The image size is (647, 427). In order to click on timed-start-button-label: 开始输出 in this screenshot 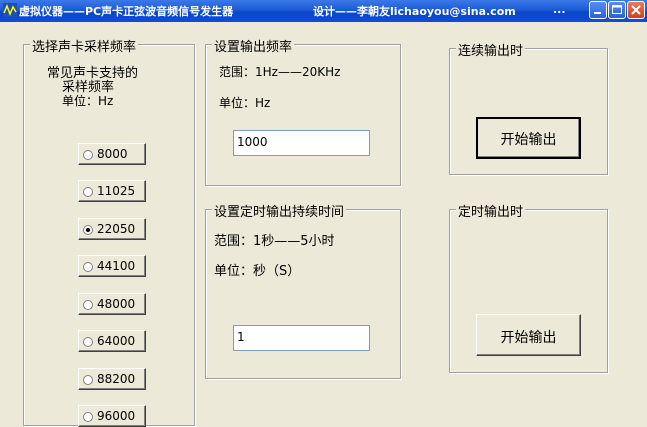, I will do `click(528, 338)`.